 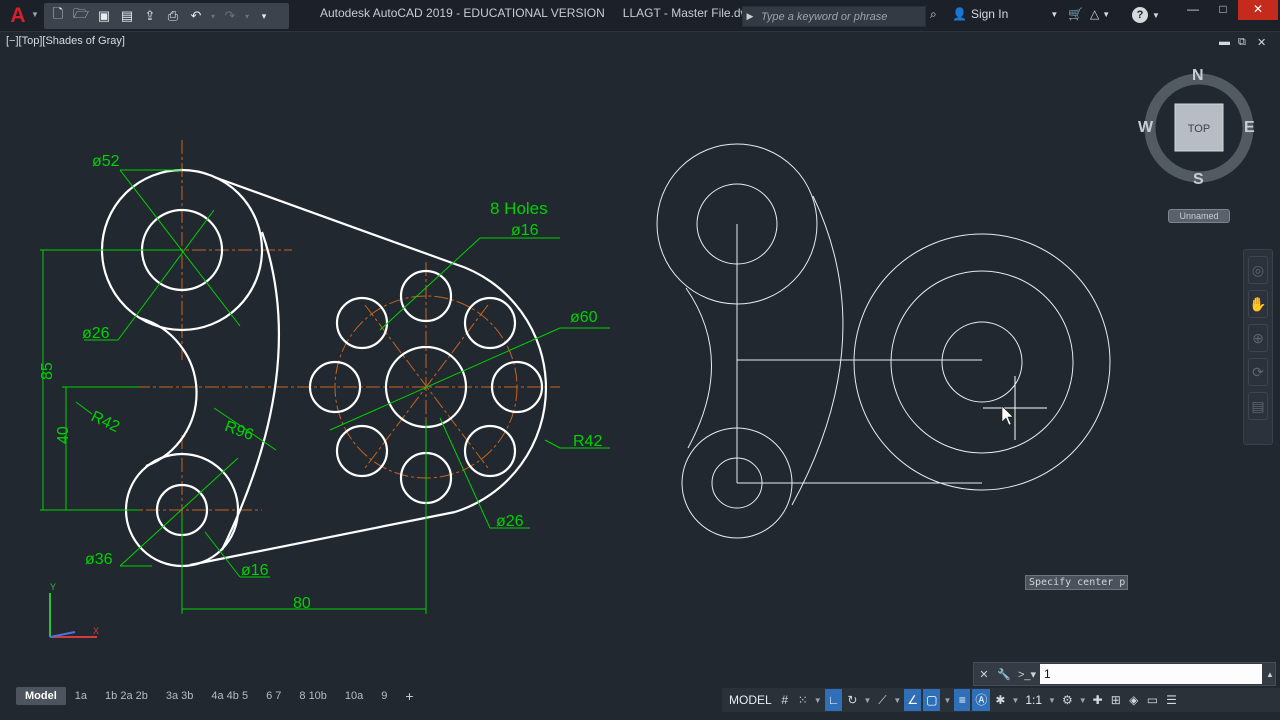 What do you see at coordinates (1198, 180) in the screenshot?
I see `viewcube-south: S` at bounding box center [1198, 180].